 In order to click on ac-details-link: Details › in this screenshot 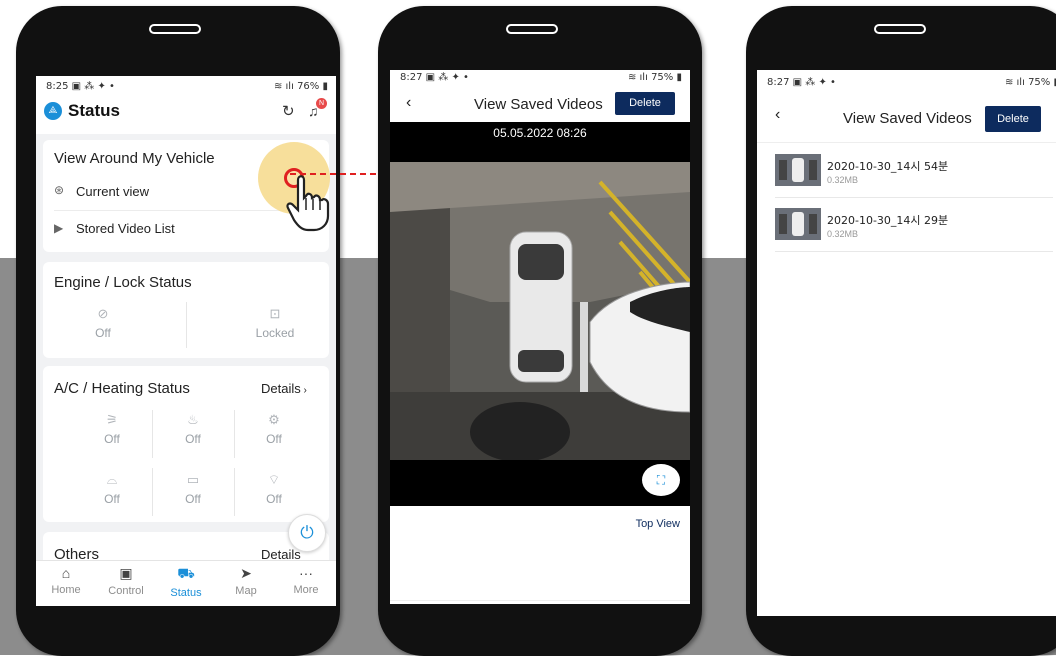, I will do `click(284, 388)`.